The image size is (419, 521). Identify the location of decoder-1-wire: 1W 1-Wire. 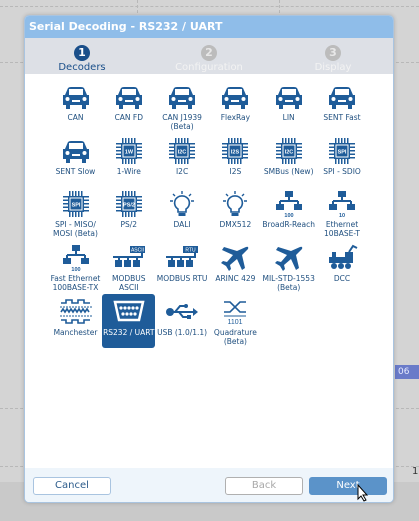
(128, 160).